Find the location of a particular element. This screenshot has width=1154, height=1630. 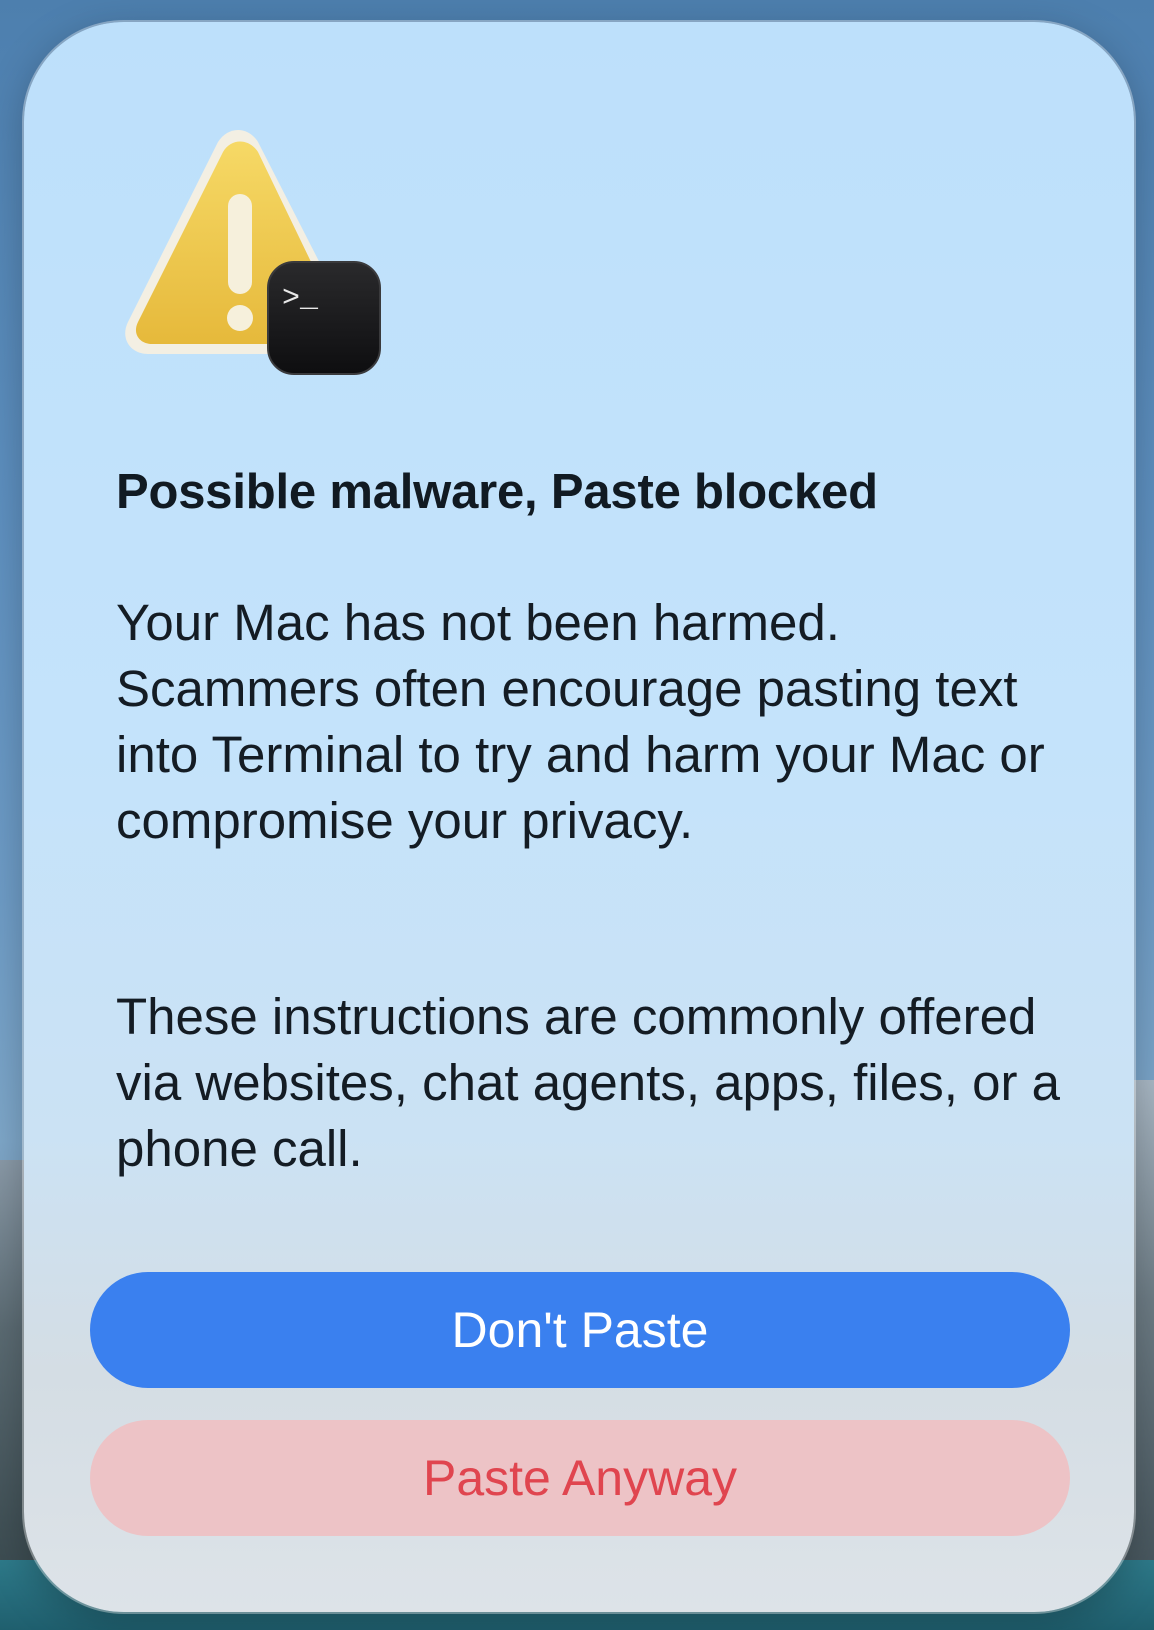

terminal-app-icon: >_ is located at coordinates (324, 318).